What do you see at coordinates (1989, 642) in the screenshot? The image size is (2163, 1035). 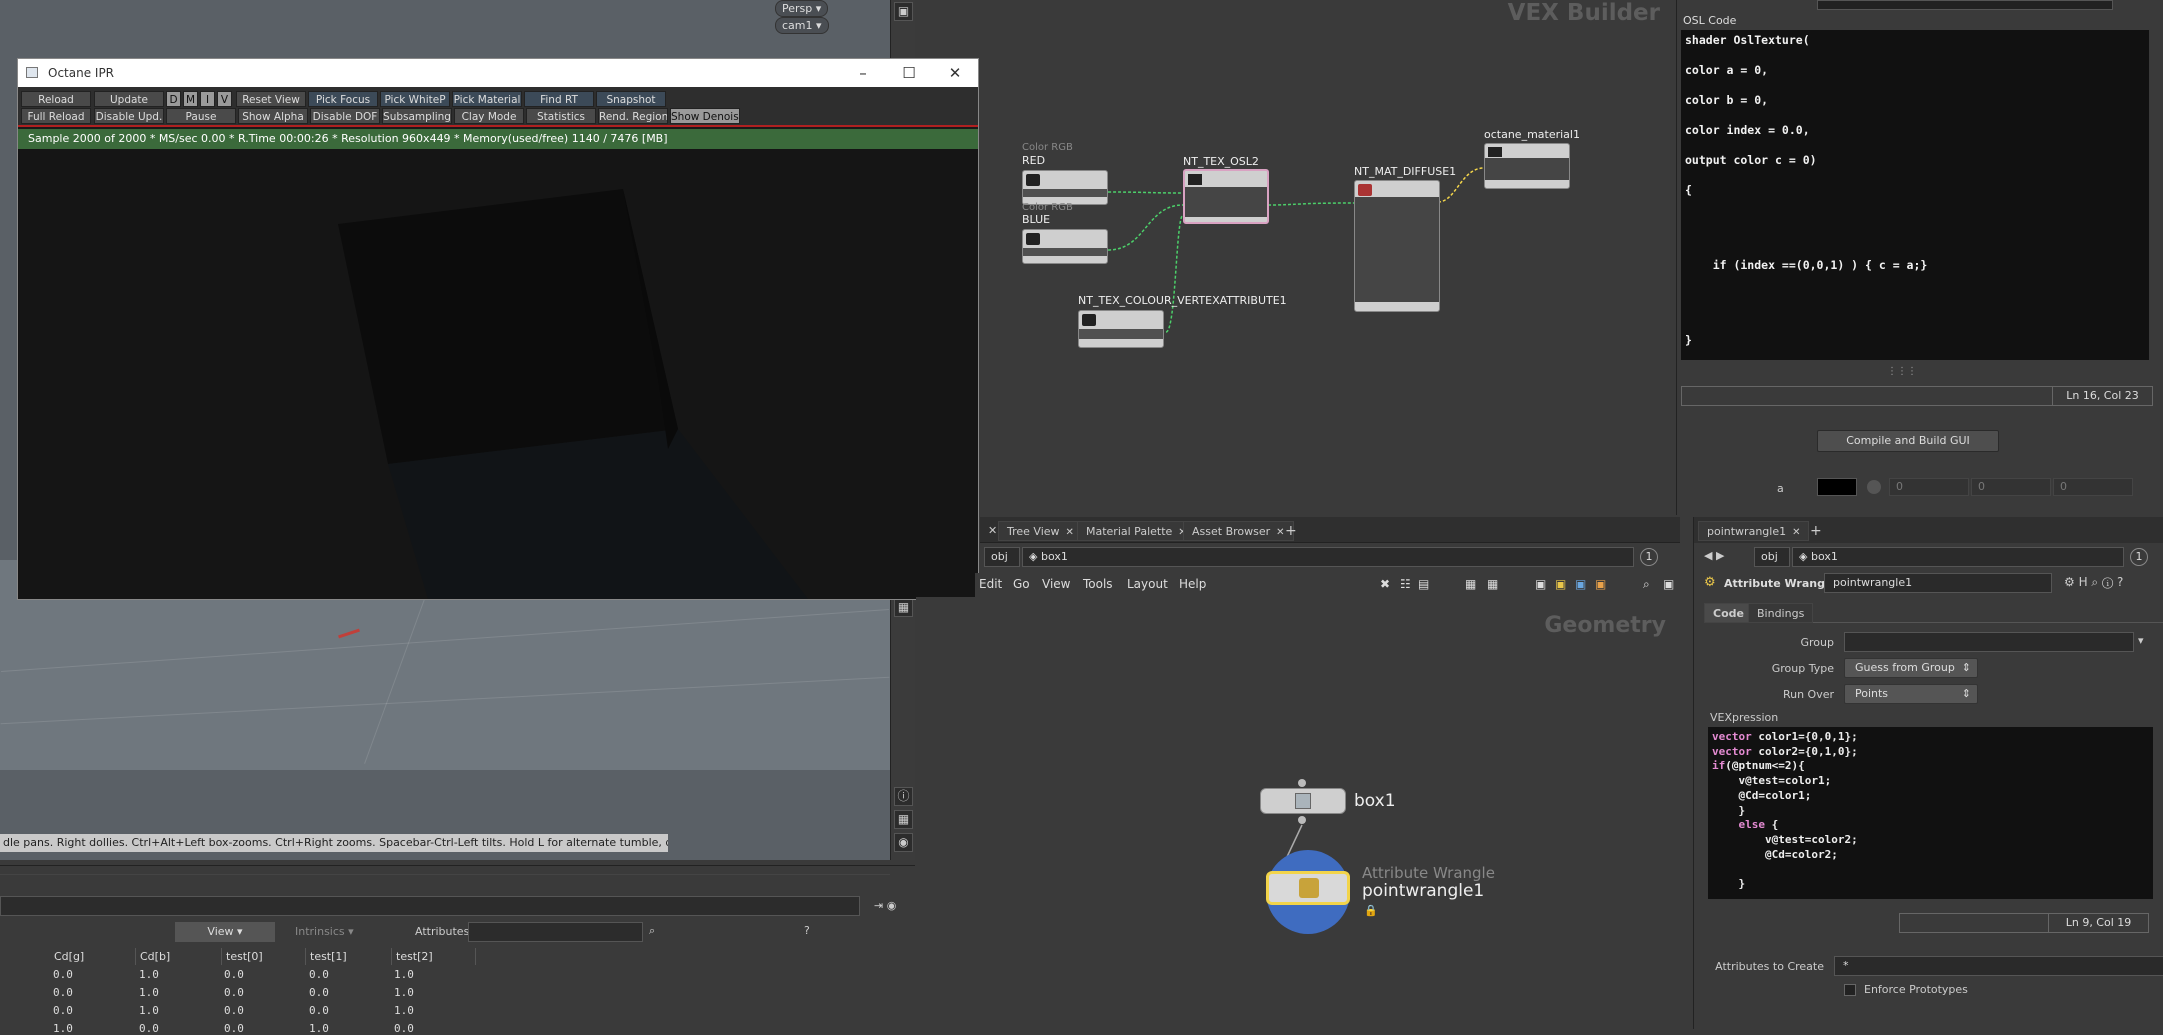 I see `group-field` at bounding box center [1989, 642].